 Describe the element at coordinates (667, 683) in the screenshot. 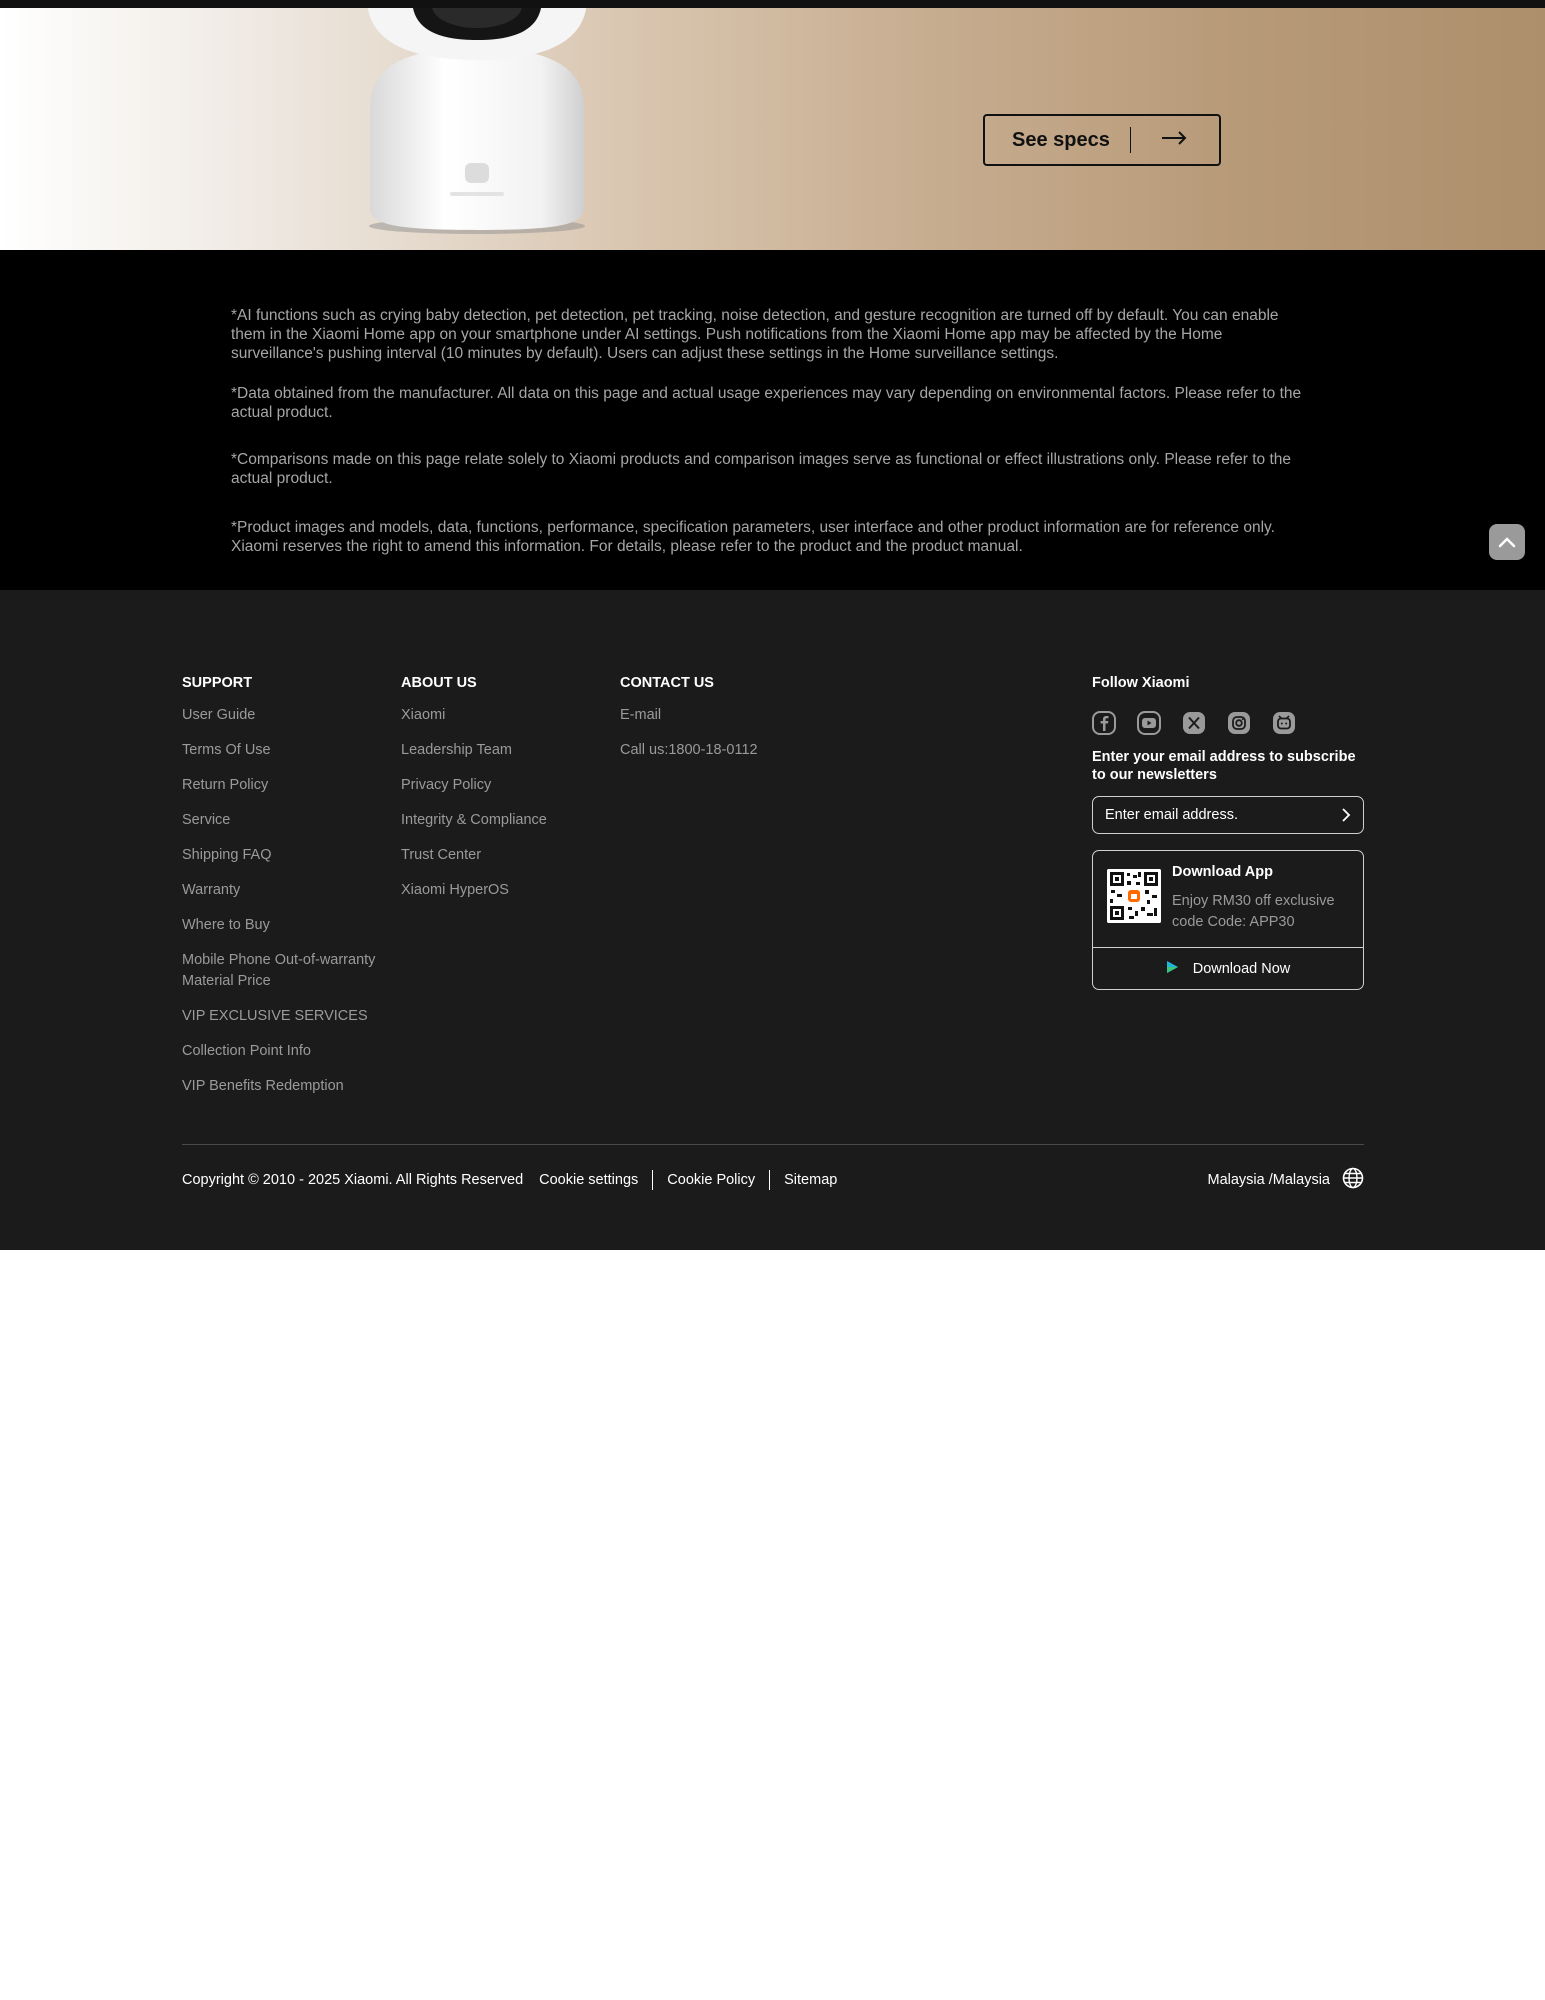

I see `contact-heading: CONTACT US` at that location.